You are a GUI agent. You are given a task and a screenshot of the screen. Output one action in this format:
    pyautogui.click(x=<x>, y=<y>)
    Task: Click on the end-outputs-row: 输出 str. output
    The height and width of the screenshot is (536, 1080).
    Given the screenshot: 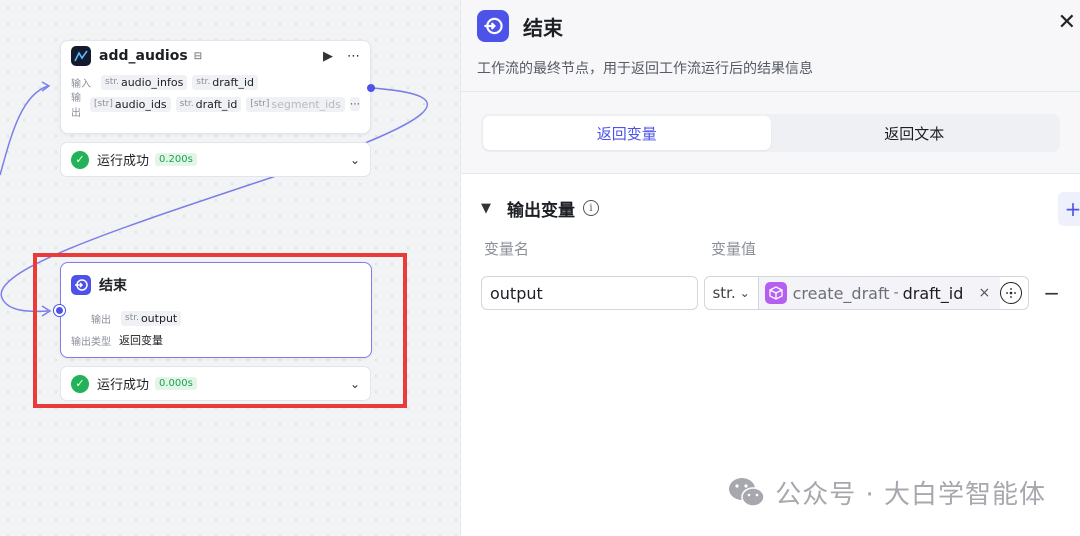 What is the action you would take?
    pyautogui.click(x=216, y=318)
    